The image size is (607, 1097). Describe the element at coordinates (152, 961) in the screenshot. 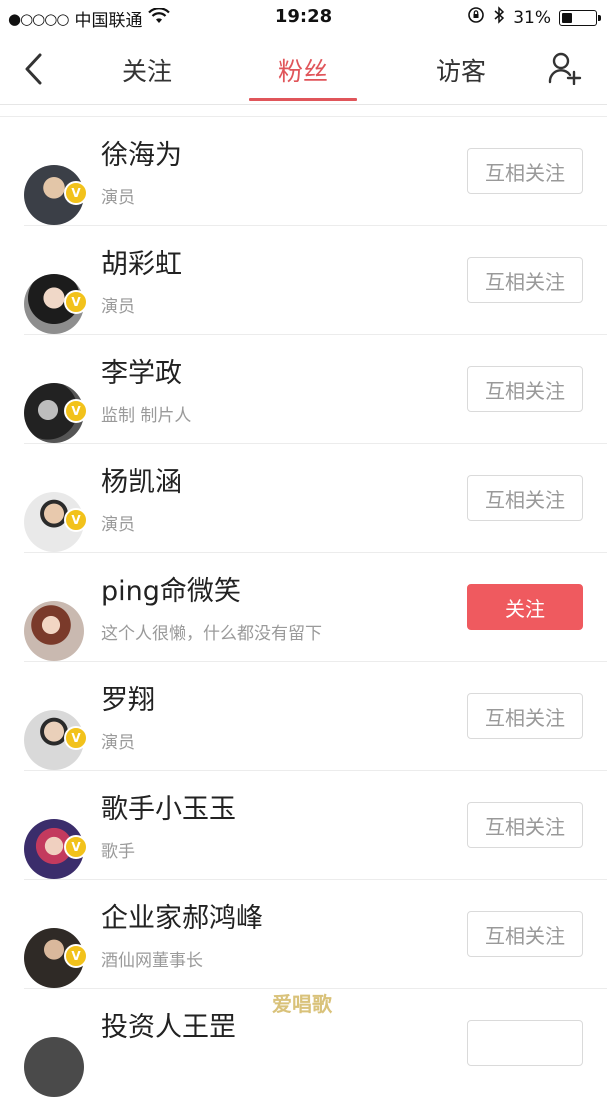

I see `follower-description: 酒仙网董事长` at that location.